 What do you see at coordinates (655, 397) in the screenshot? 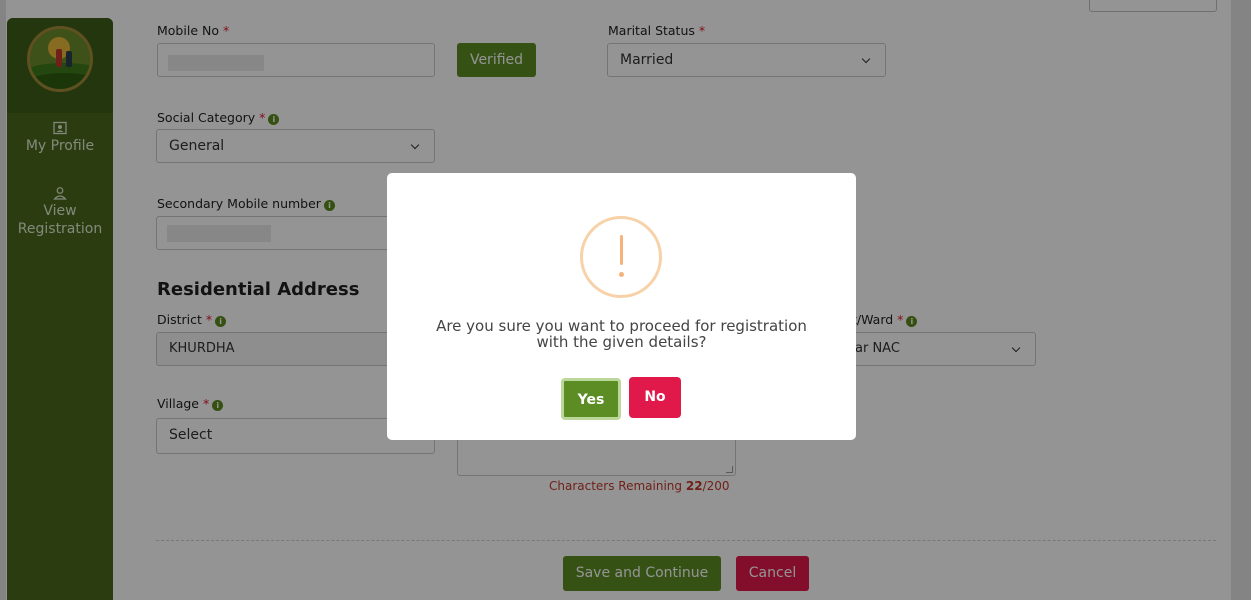
I see `no-button: No` at bounding box center [655, 397].